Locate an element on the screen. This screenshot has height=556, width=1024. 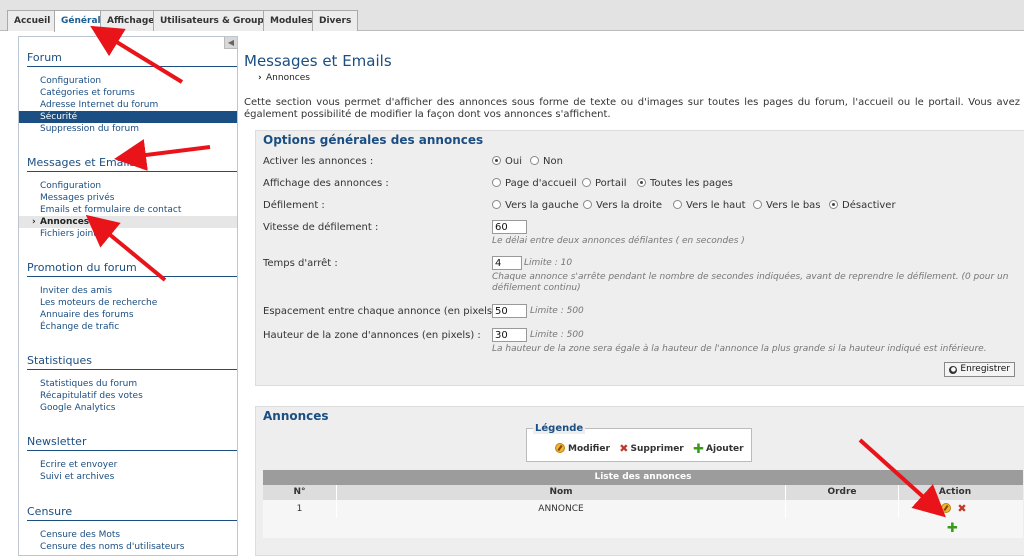
activer-oui-label: Oui is located at coordinates (513, 161).